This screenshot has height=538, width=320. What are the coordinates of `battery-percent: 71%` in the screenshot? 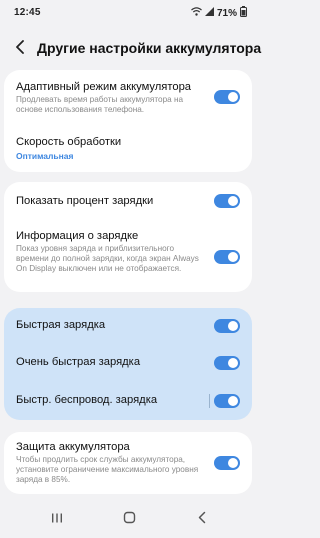 It's located at (226, 13).